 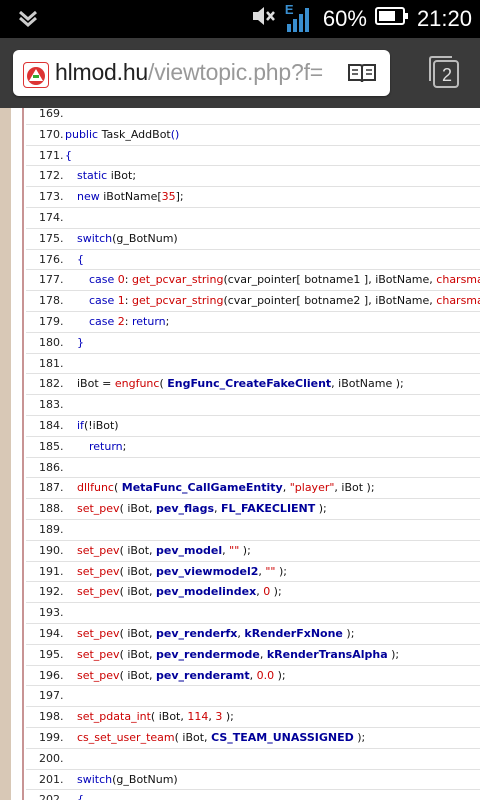 I want to click on code-token: new, so click(x=88, y=197).